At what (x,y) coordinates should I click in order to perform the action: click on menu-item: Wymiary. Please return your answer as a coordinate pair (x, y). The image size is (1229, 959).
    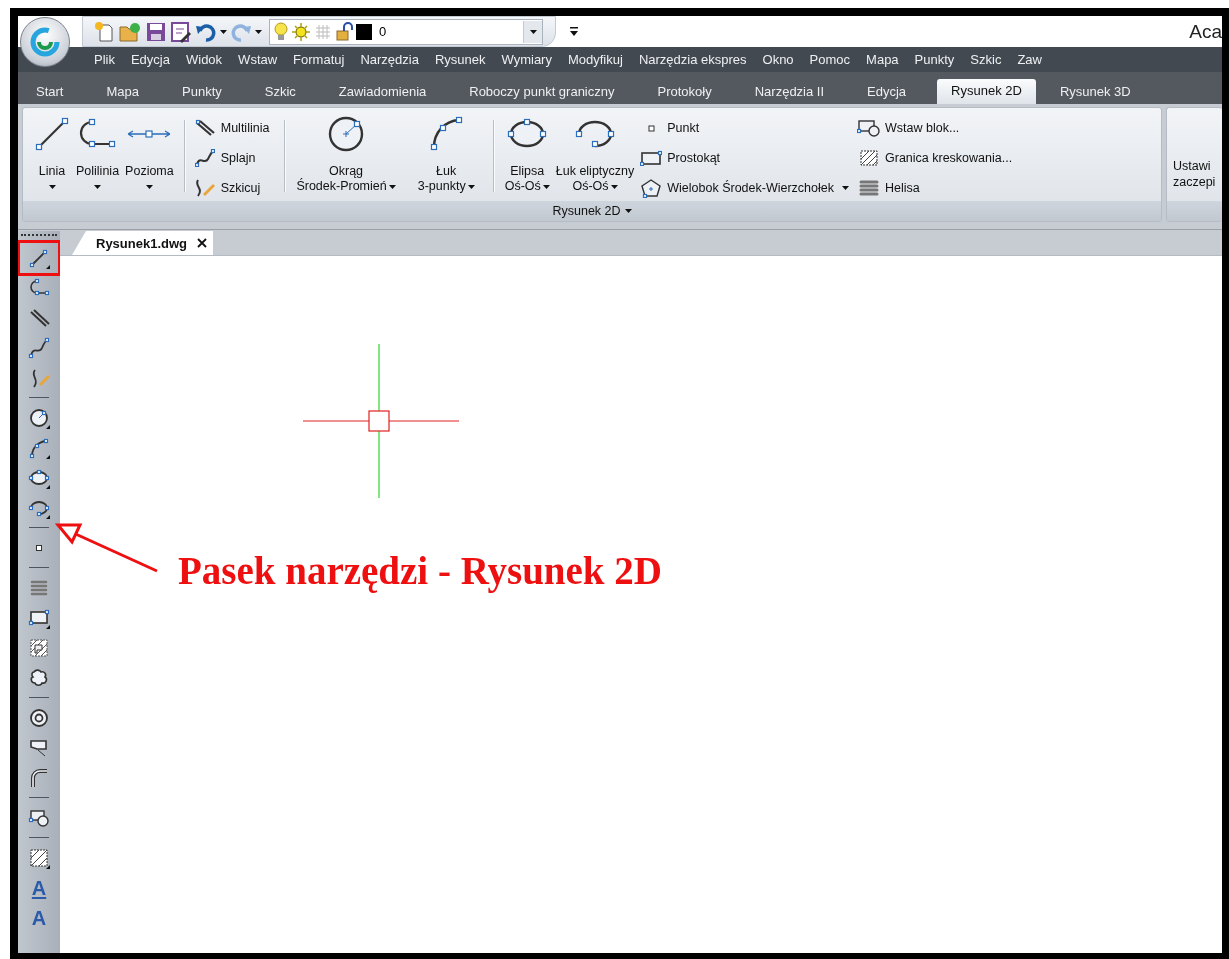
    Looking at the image, I should click on (526, 59).